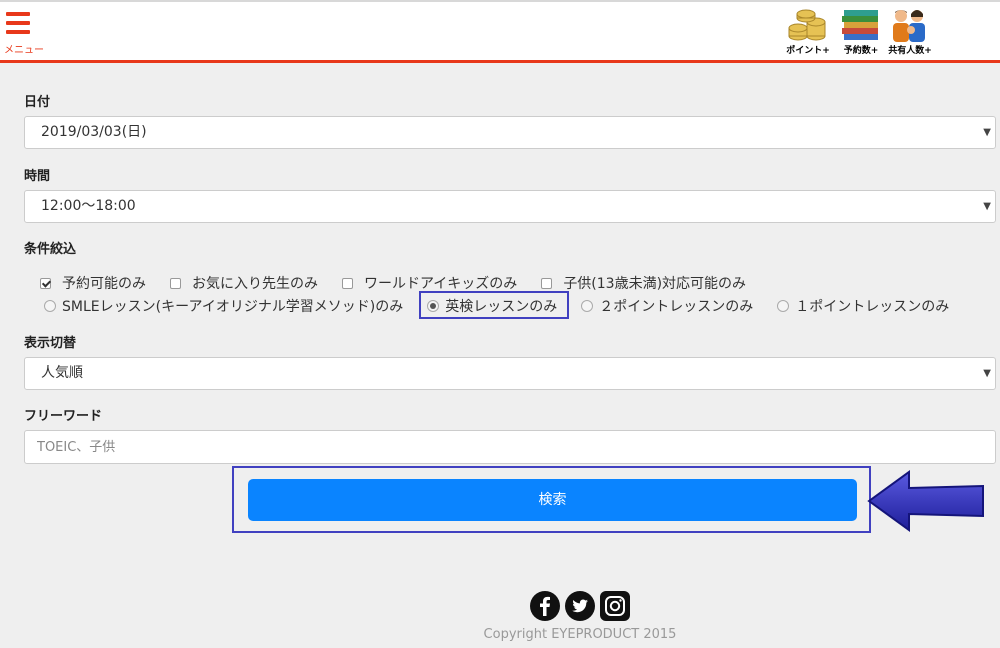  Describe the element at coordinates (510, 447) in the screenshot. I see `freeword-input` at that location.